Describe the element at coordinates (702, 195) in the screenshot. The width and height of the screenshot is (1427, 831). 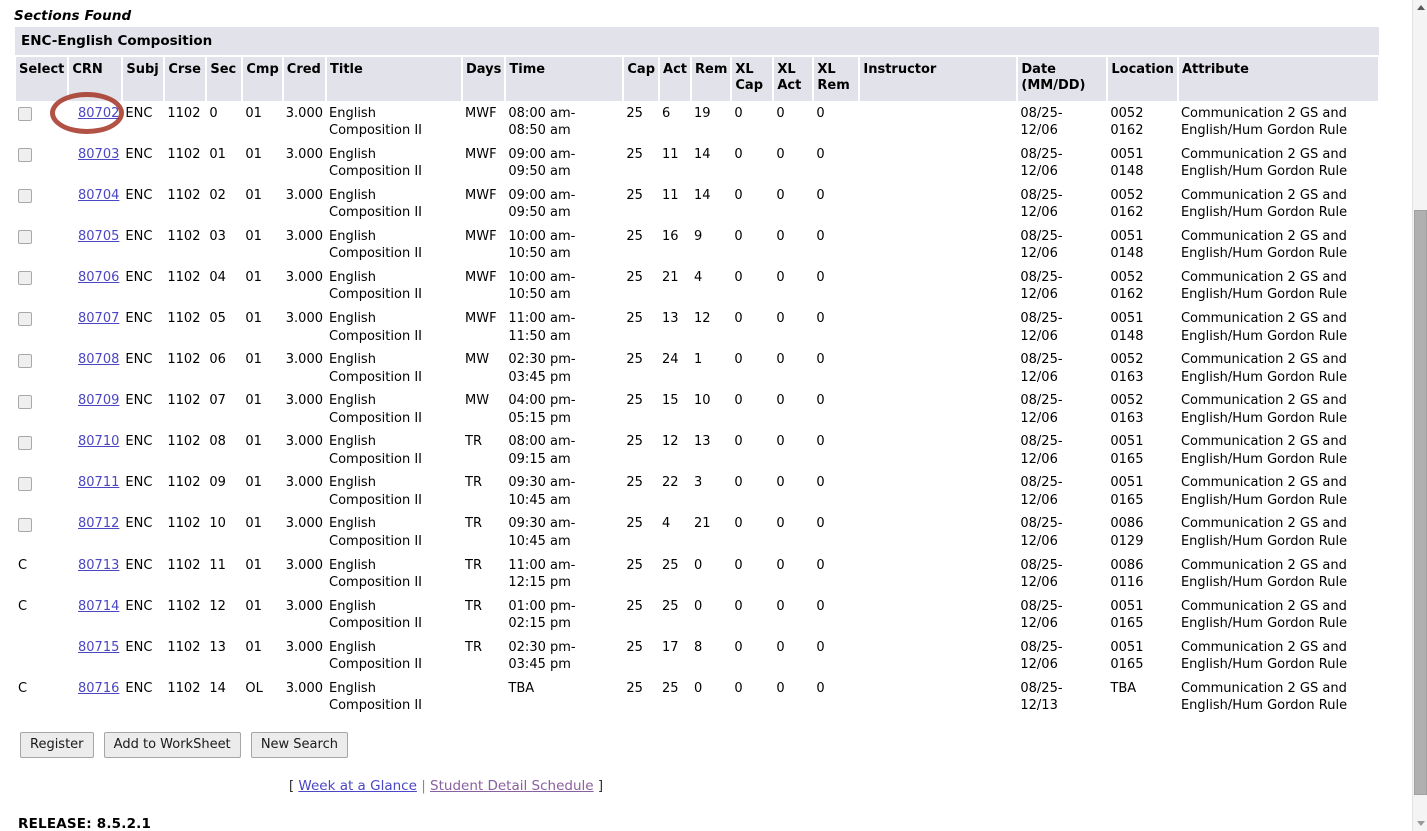
I see `rem-cell: 14` at that location.